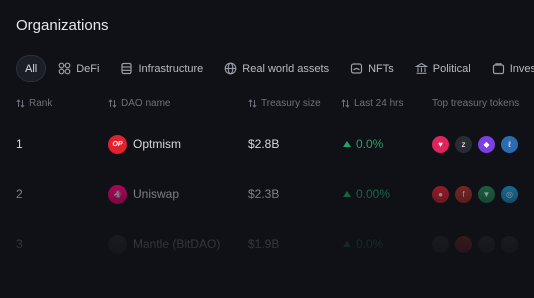  I want to click on page-title: Organizations, so click(62, 25).